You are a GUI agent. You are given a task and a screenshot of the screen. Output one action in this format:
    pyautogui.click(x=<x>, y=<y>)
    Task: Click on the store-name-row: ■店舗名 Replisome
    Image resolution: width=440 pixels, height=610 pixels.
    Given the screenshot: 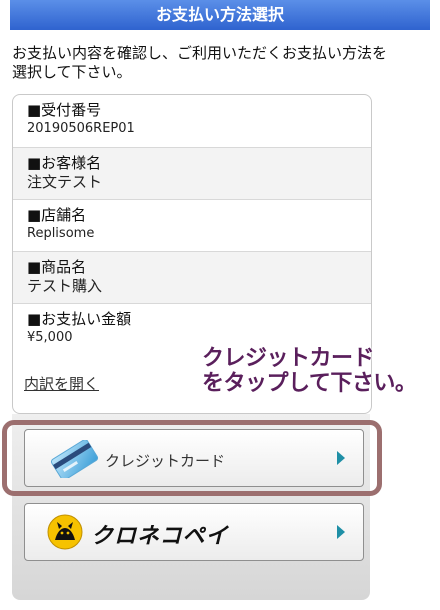 What is the action you would take?
    pyautogui.click(x=192, y=225)
    